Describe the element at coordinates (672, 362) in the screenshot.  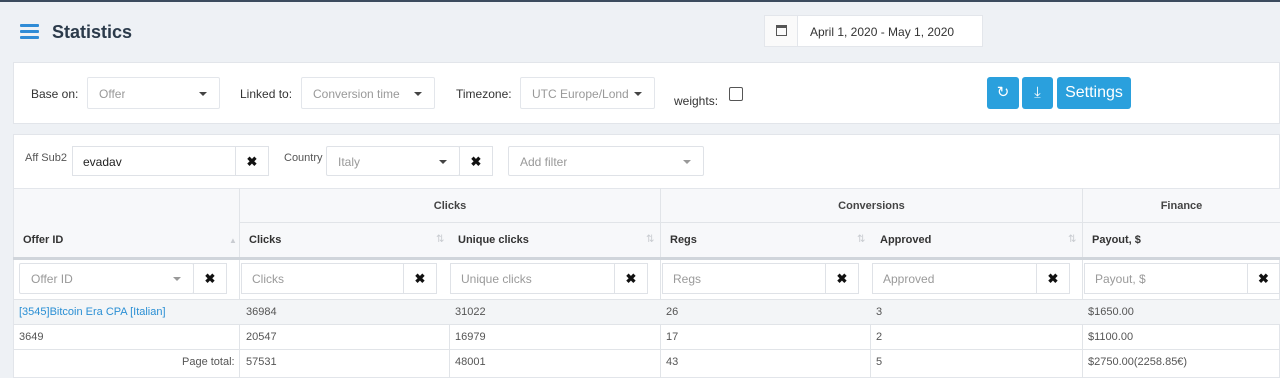
I see `total-regs: 43` at that location.